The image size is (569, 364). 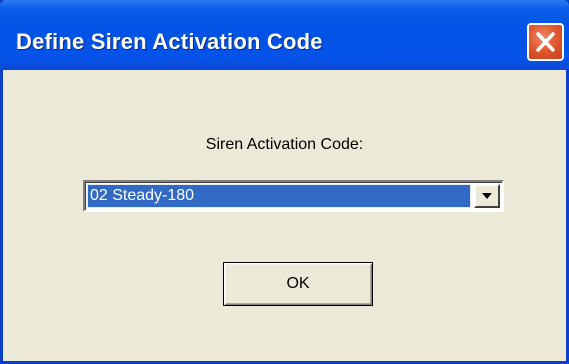 I want to click on siren-code-label: Siren Activation Code:, so click(x=284, y=144).